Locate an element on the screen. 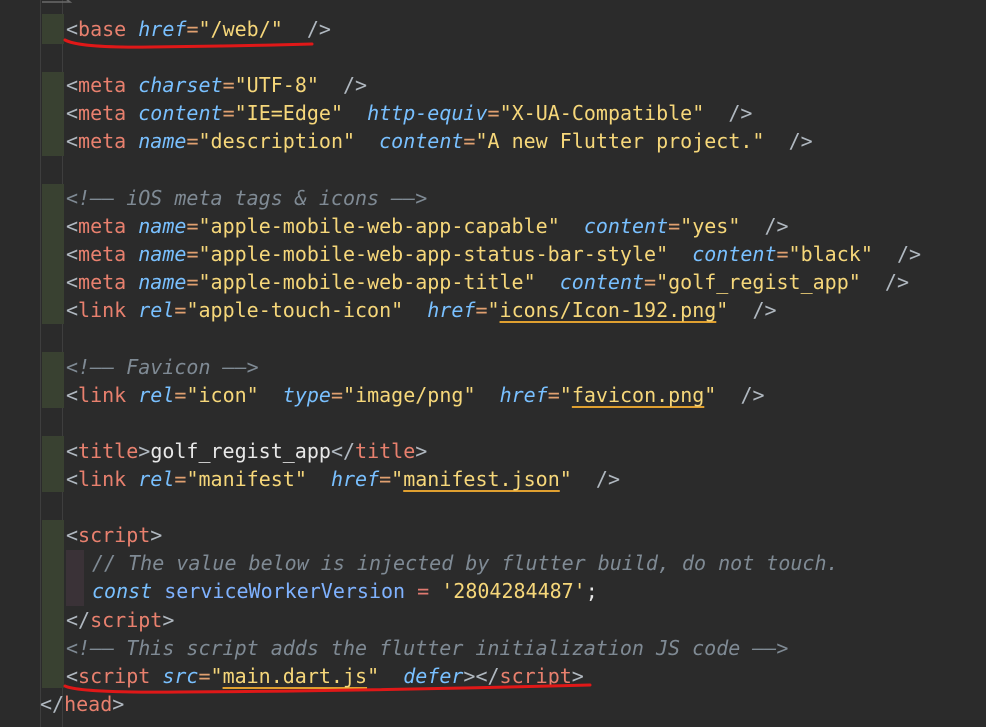 The width and height of the screenshot is (986, 727). link-path-touch-icon: icons/Icon-192.png is located at coordinates (608, 310).